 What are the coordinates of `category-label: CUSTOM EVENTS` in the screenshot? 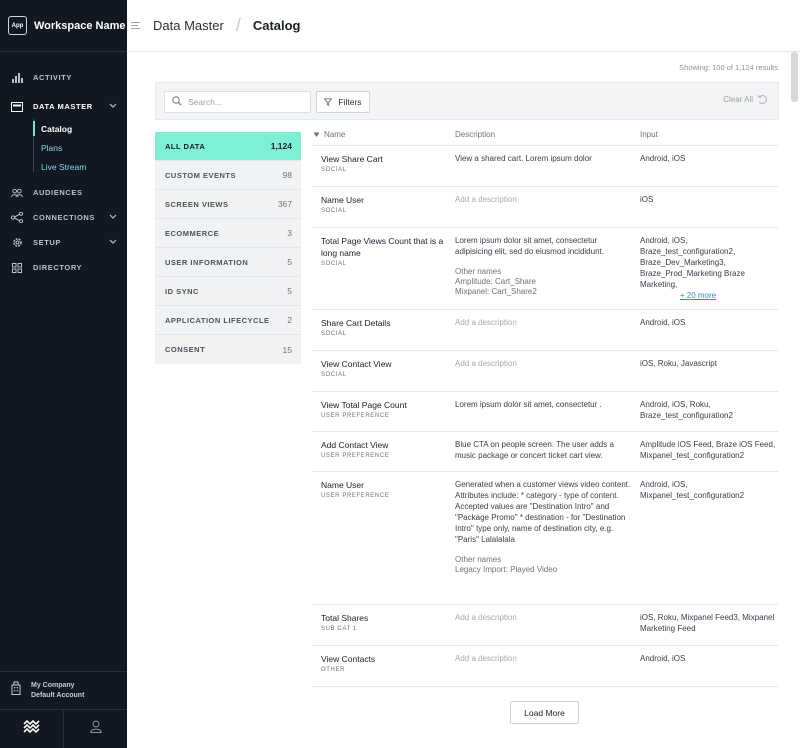 It's located at (200, 175).